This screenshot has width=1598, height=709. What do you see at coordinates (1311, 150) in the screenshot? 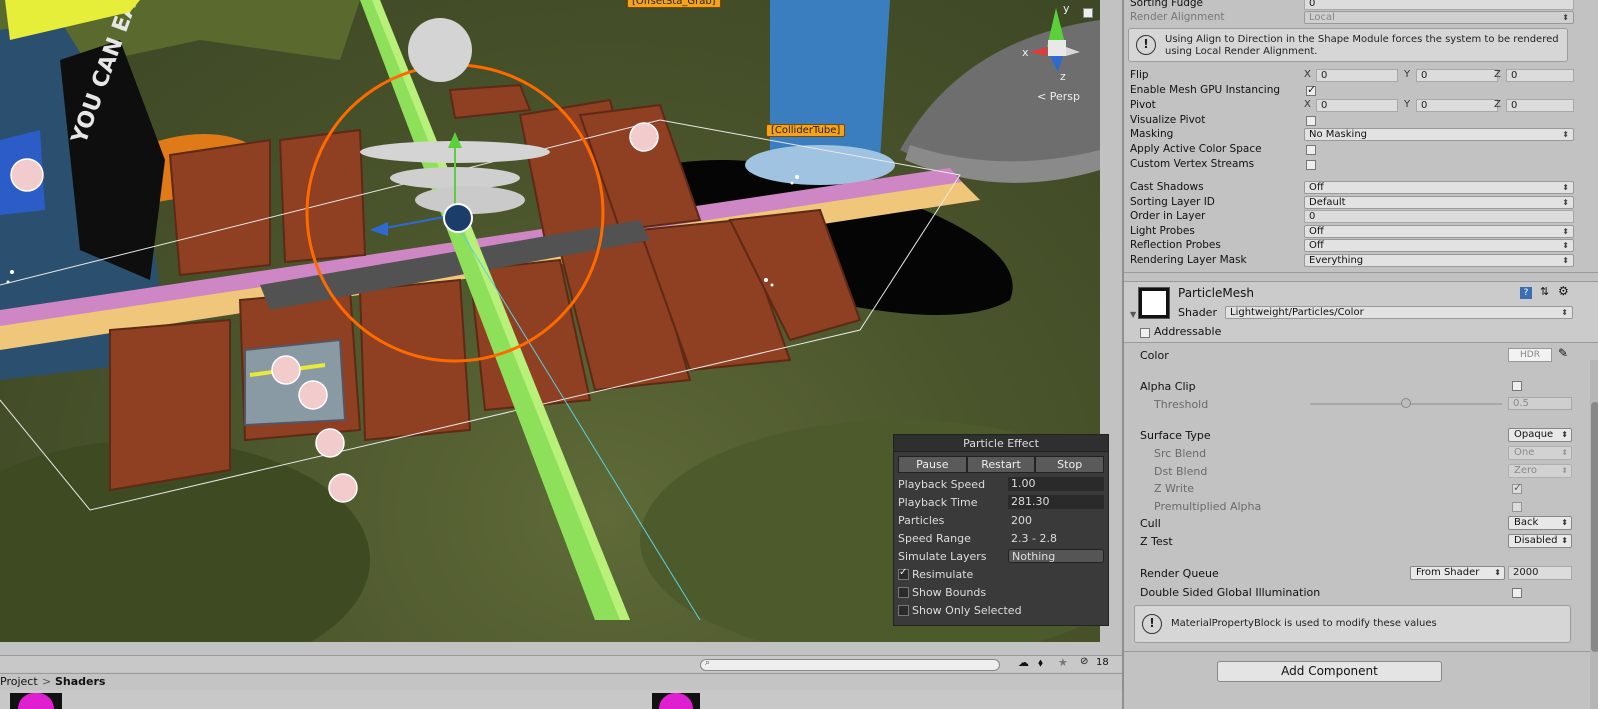
I see `active-color-space-checkbox` at bounding box center [1311, 150].